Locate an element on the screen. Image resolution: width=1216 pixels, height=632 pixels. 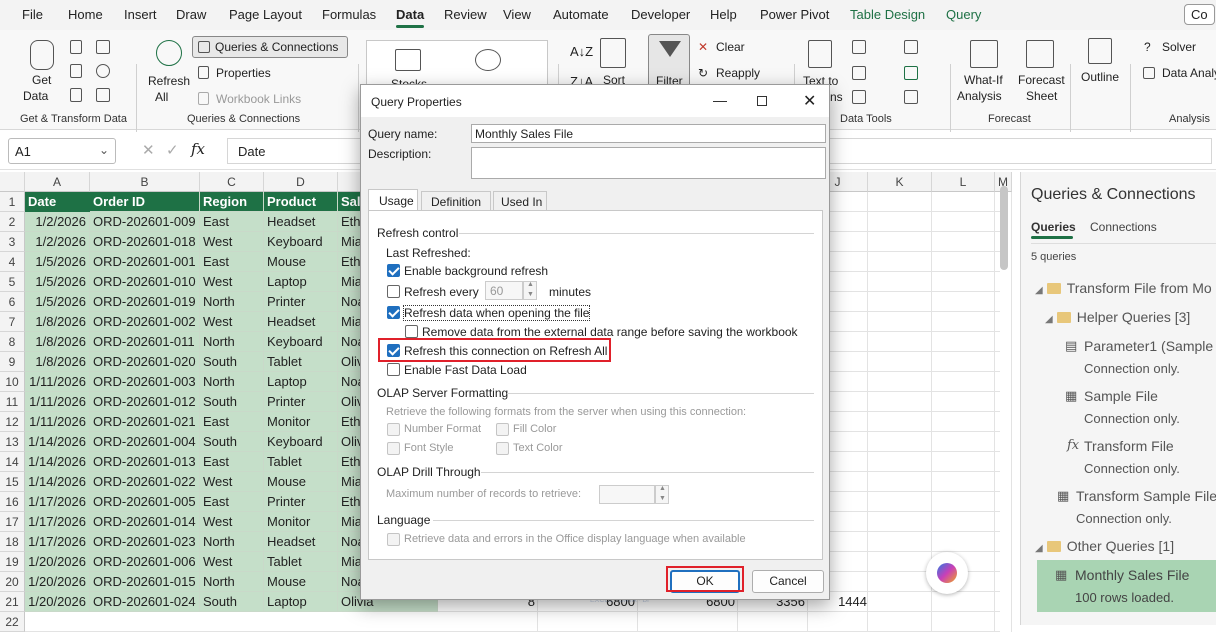
row-header: 3 is located at coordinates (12, 242).